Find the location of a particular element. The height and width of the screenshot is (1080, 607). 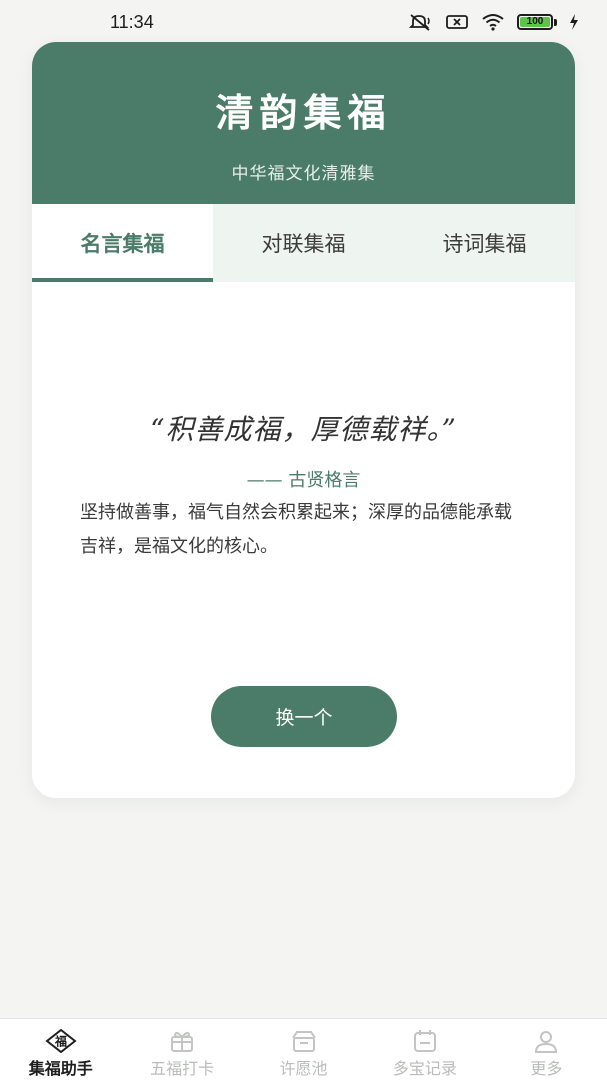

bottom-nav: 福 集福助手 五福打卡 许愿池 多宝记录 更多 is located at coordinates (303, 1049).